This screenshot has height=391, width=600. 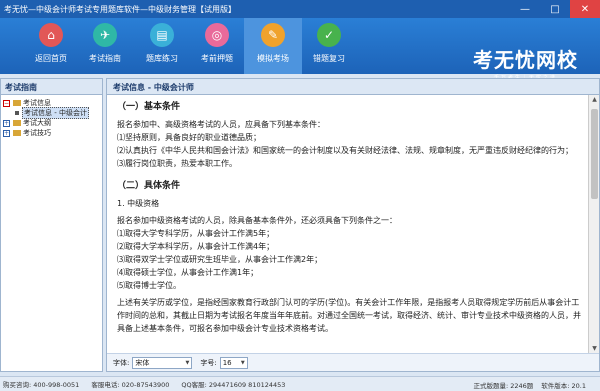 I want to click on font-size-value: 16, so click(x=227, y=362).